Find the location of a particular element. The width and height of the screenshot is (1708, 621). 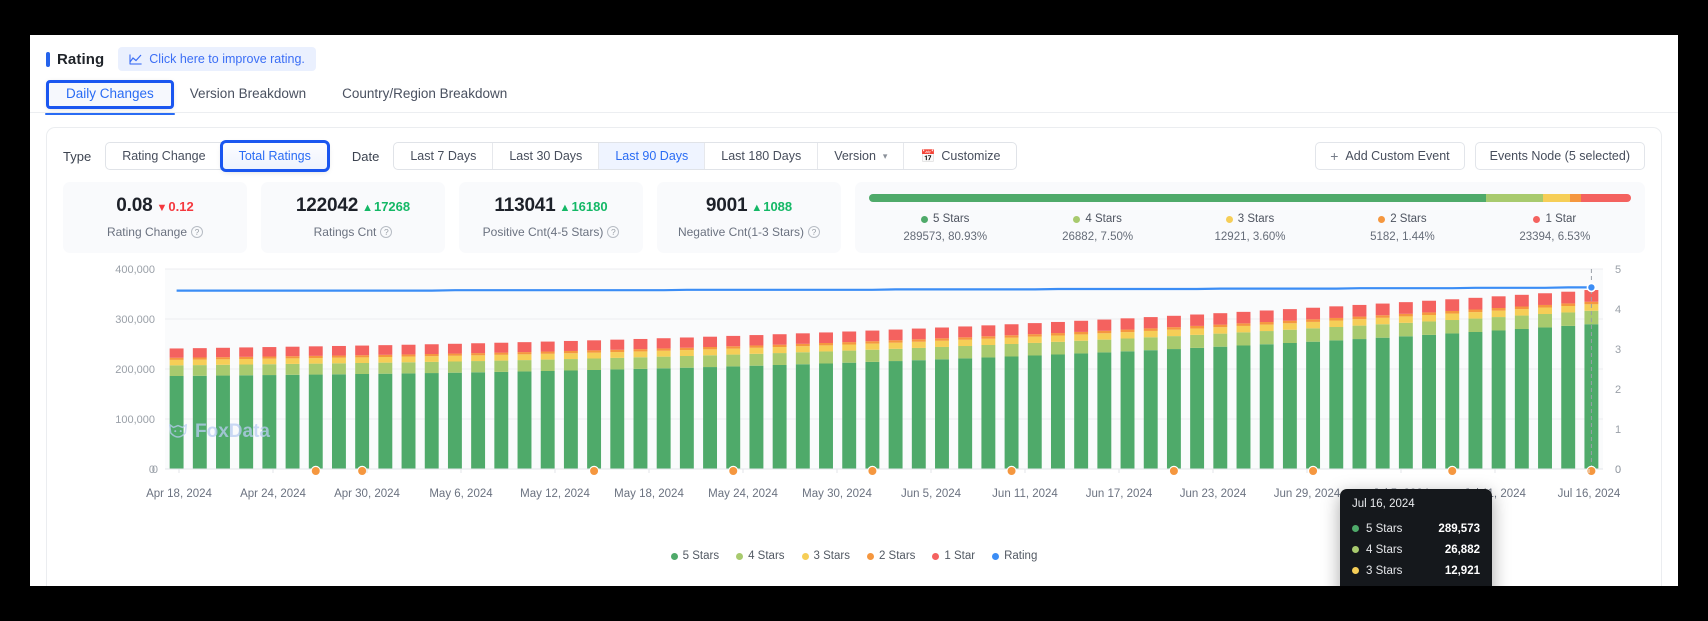

svg-text: May 18, 2024 is located at coordinates (649, 494).